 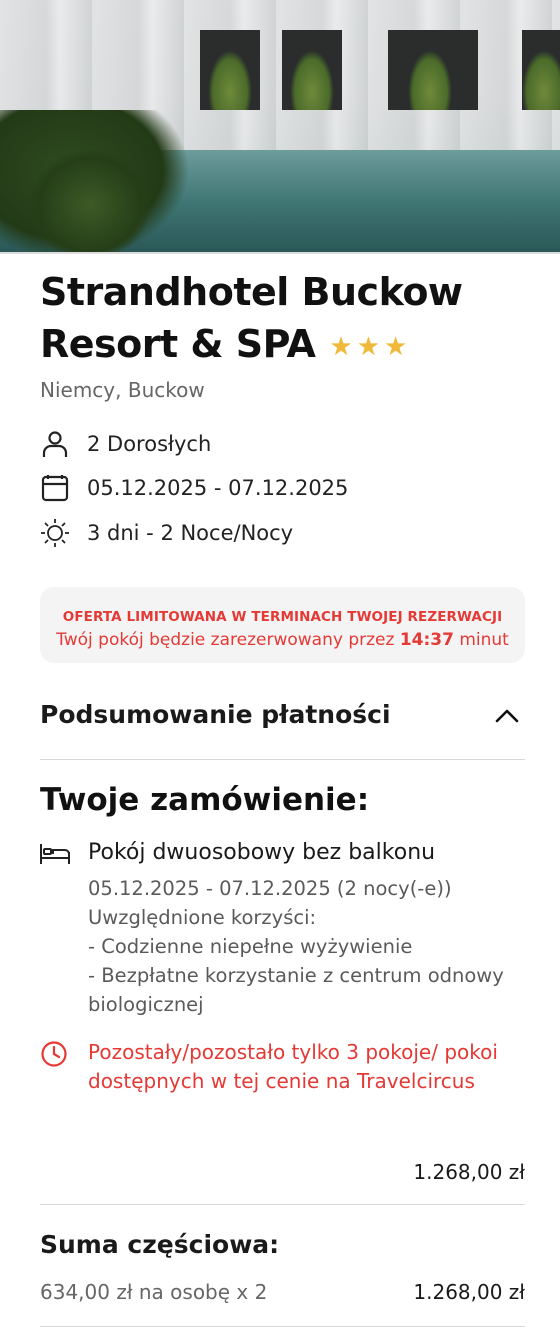 I want to click on duration-row: 3 dni - 2 Noce/Nocy, so click(x=166, y=533).